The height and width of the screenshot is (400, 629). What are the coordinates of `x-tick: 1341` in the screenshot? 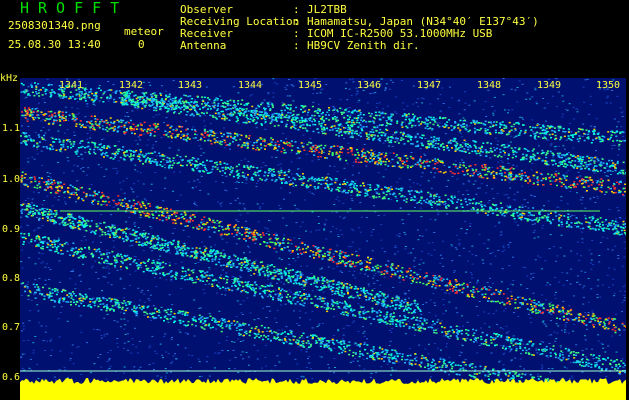 It's located at (71, 85).